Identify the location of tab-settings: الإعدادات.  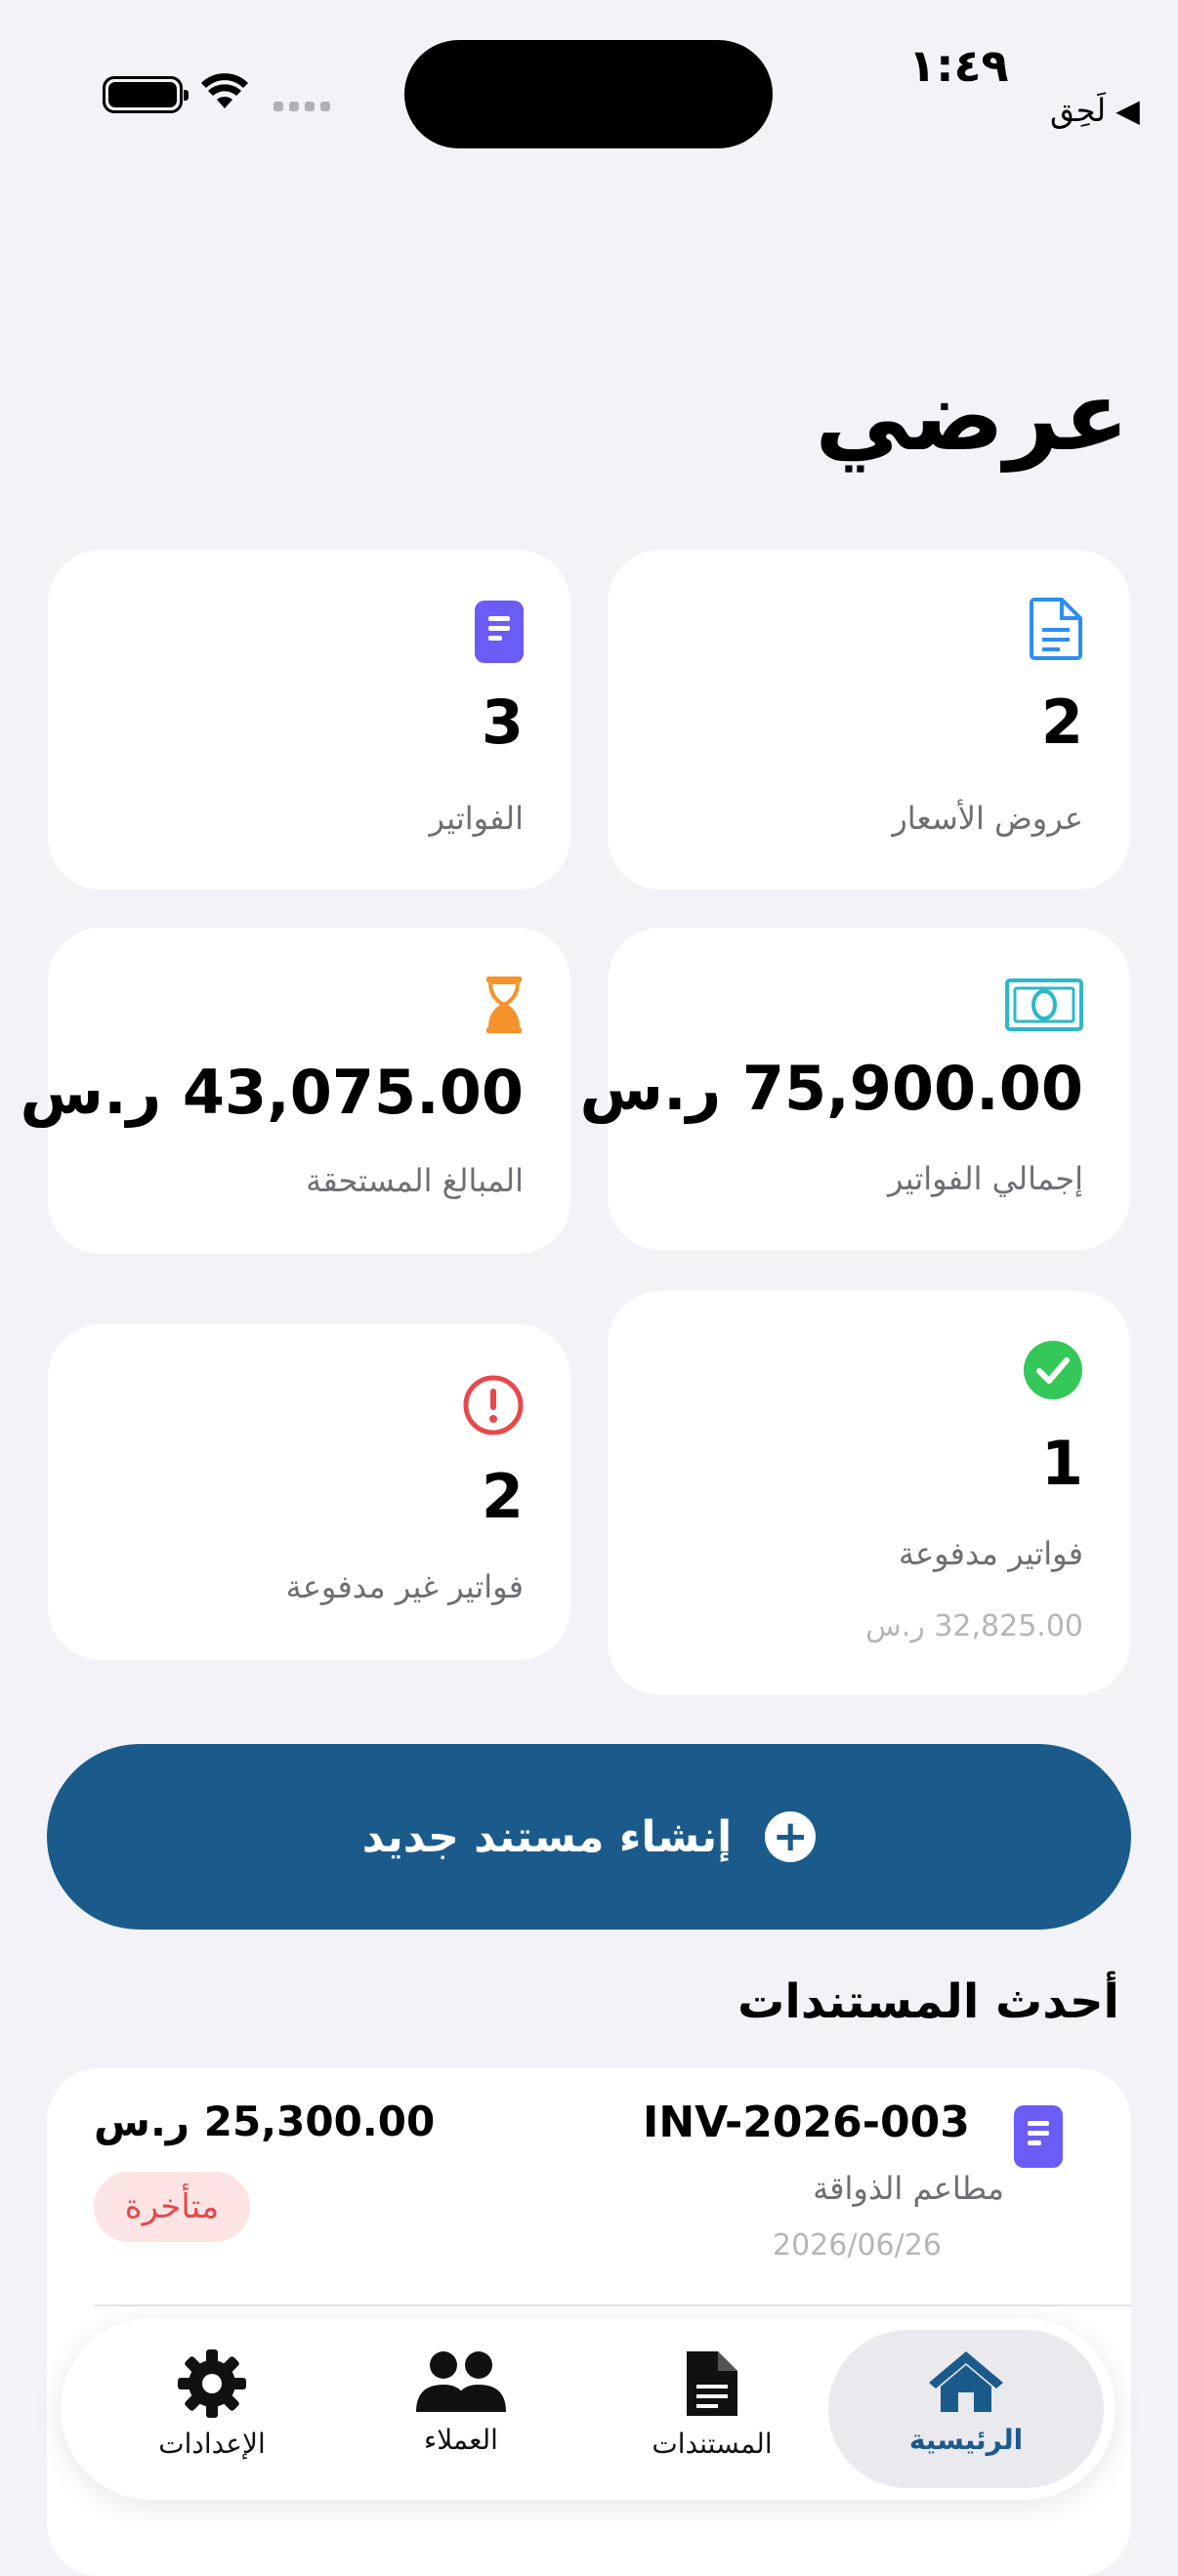
(212, 2403).